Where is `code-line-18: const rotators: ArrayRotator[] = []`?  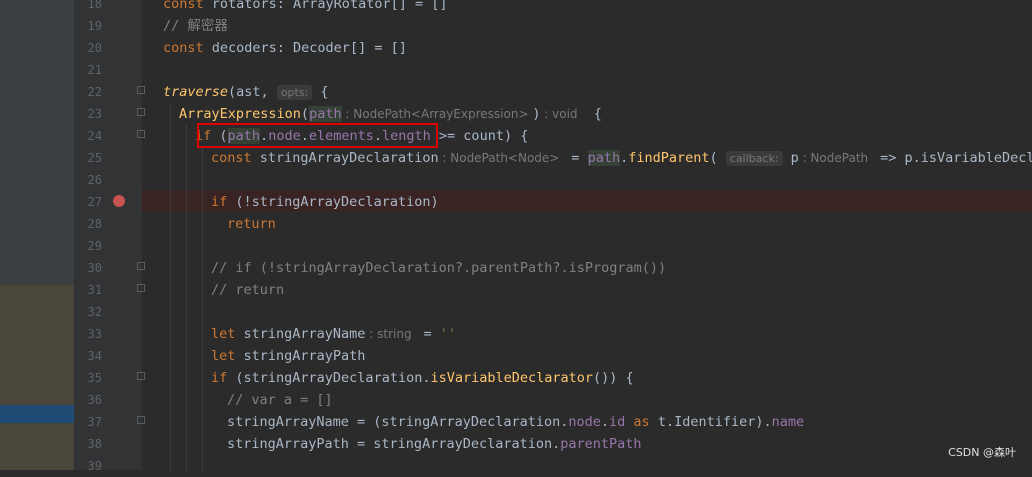 code-line-18: const rotators: ArrayRotator[] = [] is located at coordinates (305, 7).